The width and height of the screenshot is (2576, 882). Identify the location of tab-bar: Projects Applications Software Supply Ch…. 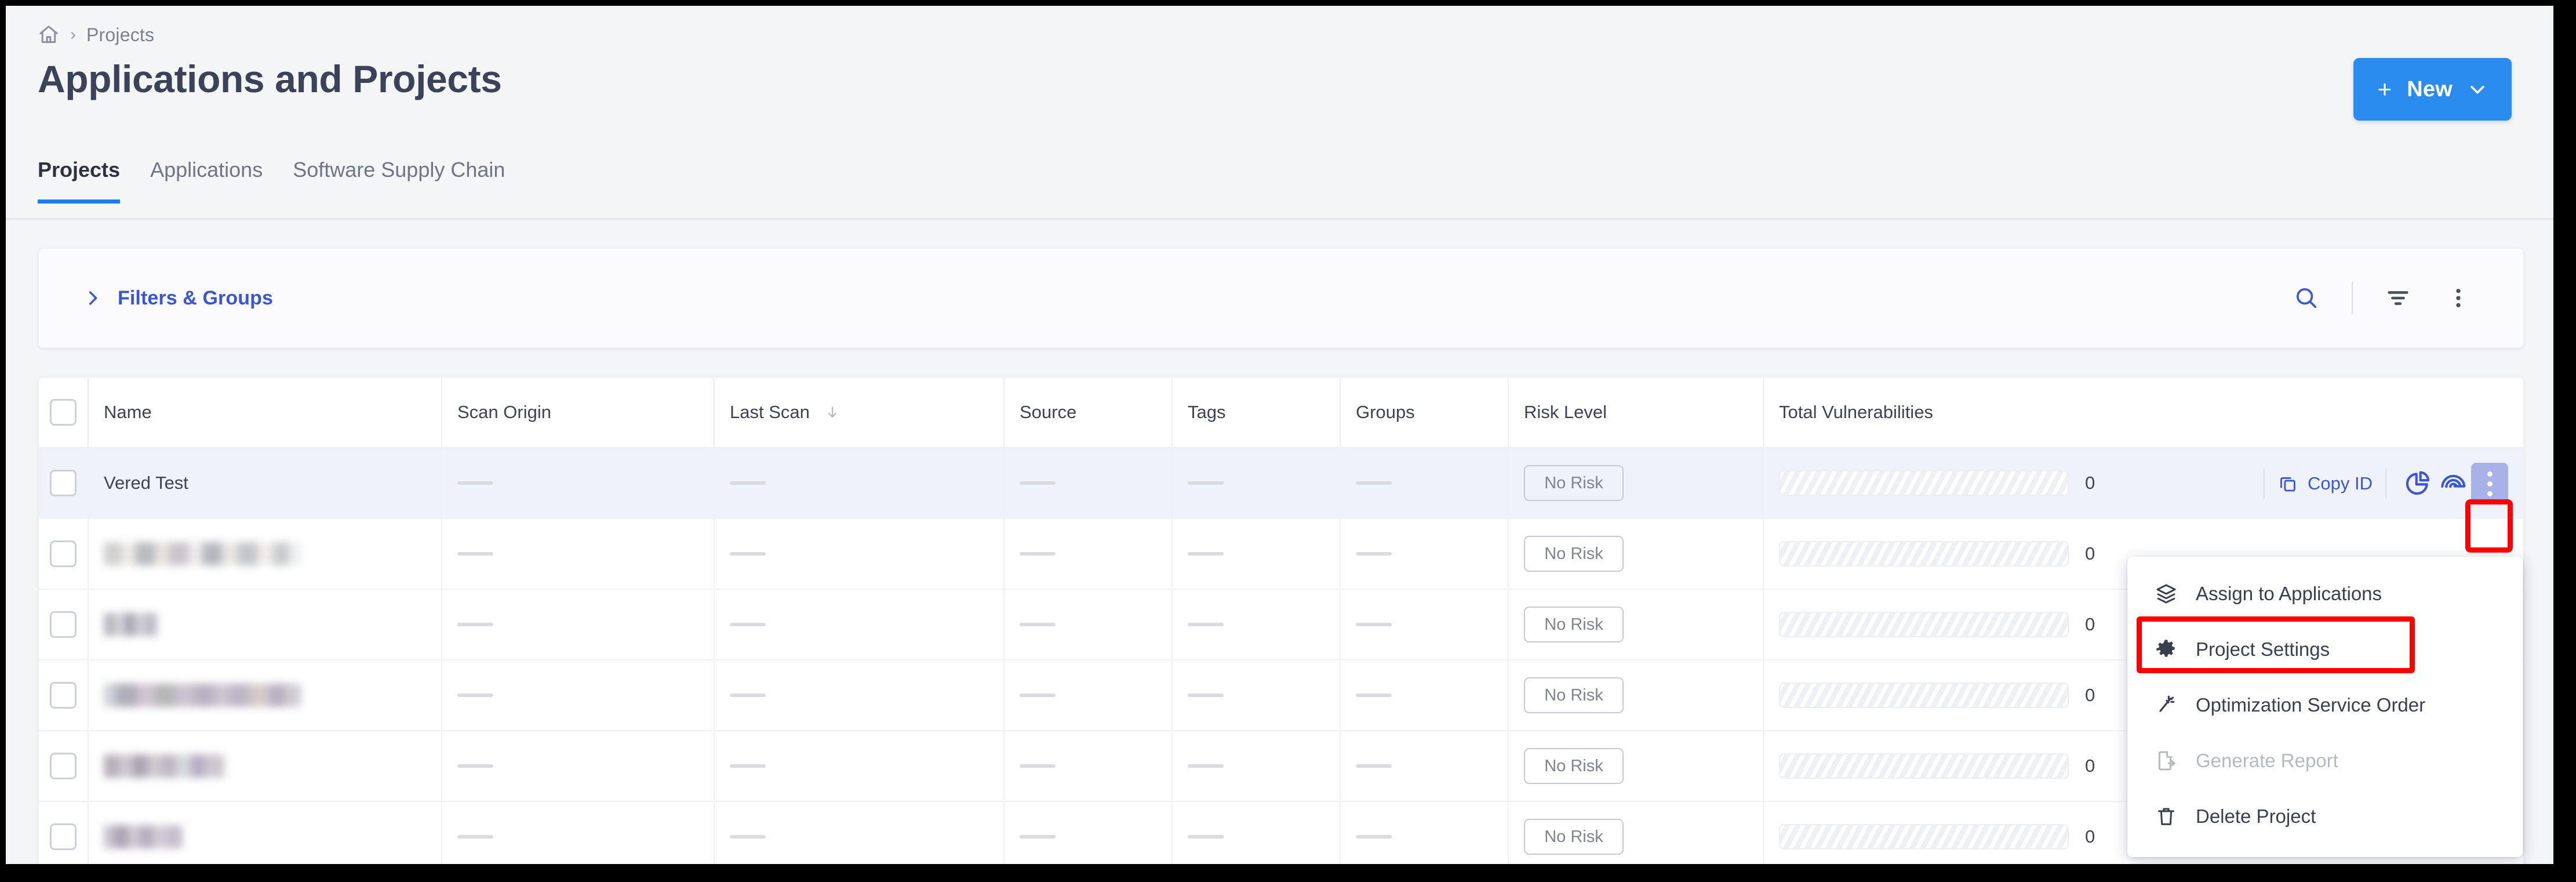
(286, 181).